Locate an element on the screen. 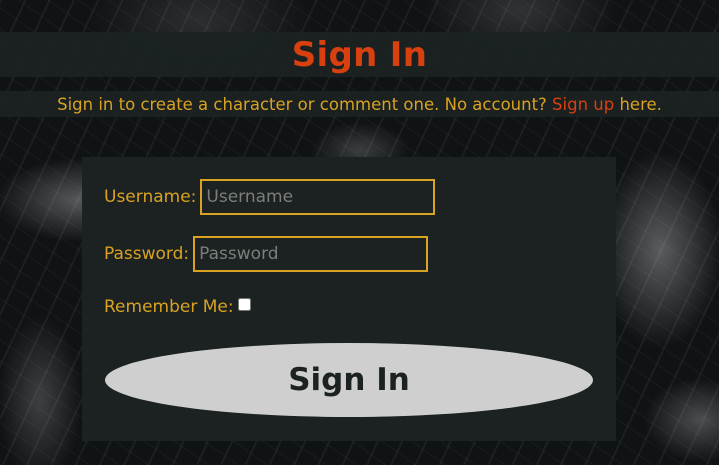  password-label: Password: is located at coordinates (147, 254).